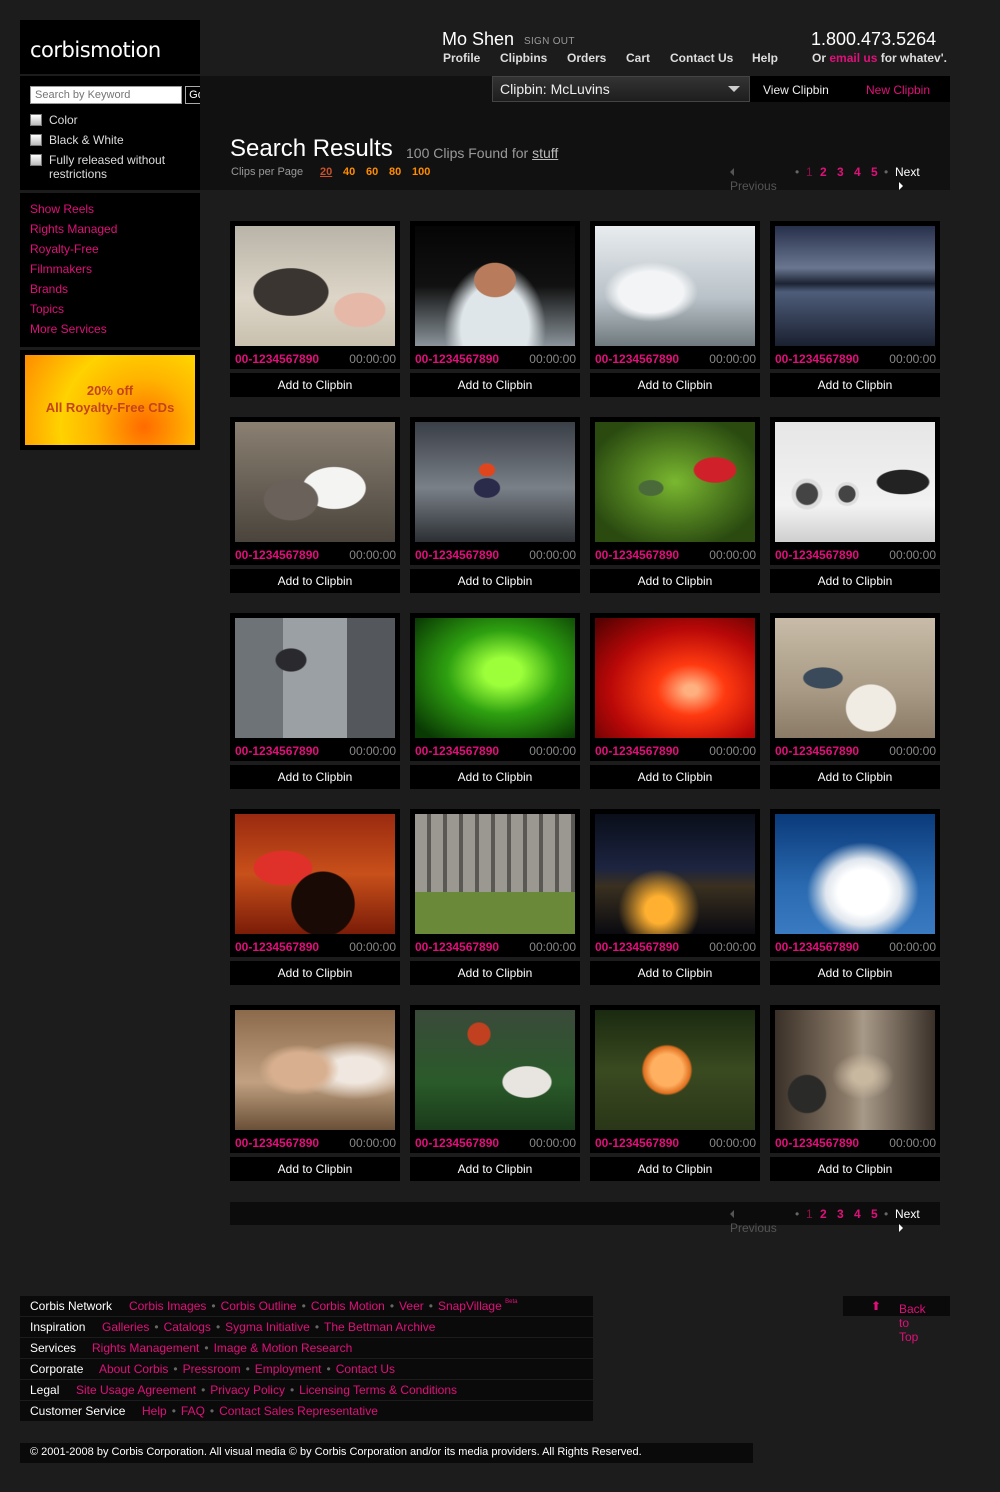 This screenshot has width=1000, height=1492. What do you see at coordinates (675, 286) in the screenshot?
I see `thumbnail-white-horses` at bounding box center [675, 286].